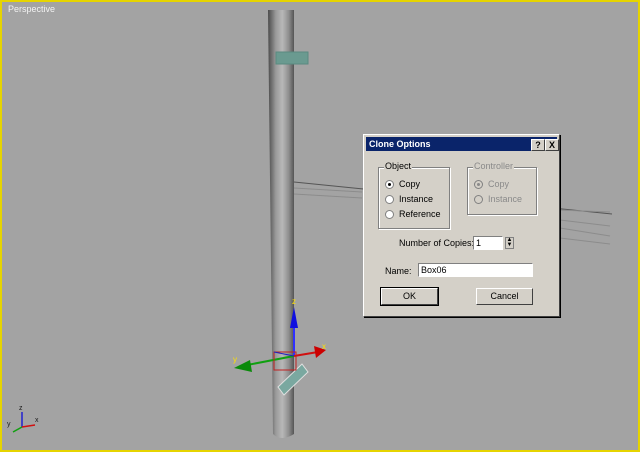 This screenshot has height=452, width=640. I want to click on object-group: Object Copy Instance Reference, so click(414, 195).